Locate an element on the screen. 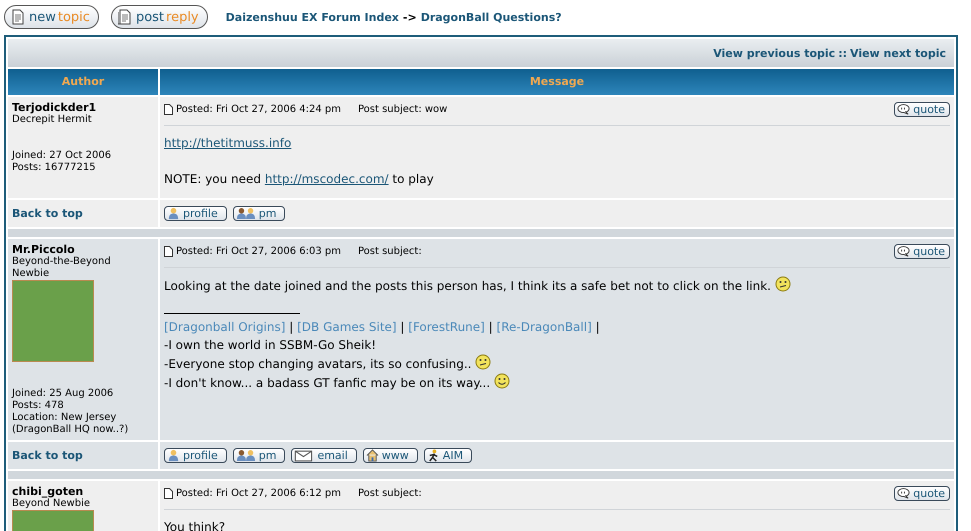 The height and width of the screenshot is (531, 971). aim-button: AIM is located at coordinates (448, 455).